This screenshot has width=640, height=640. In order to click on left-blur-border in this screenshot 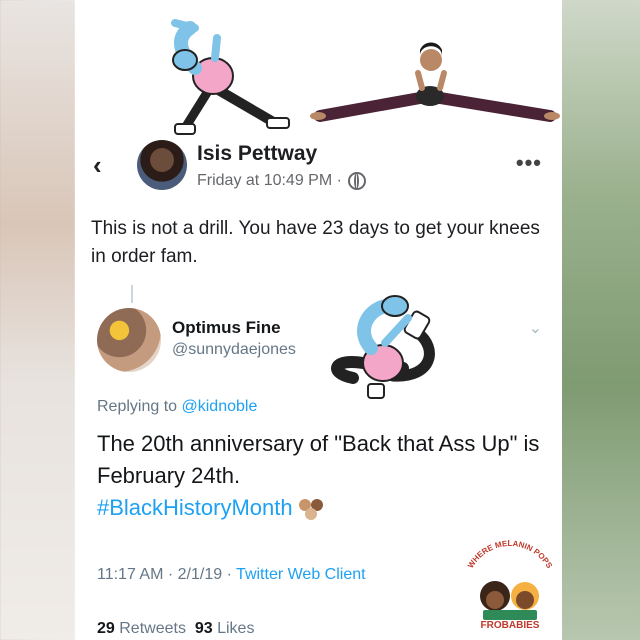, I will do `click(37, 320)`.